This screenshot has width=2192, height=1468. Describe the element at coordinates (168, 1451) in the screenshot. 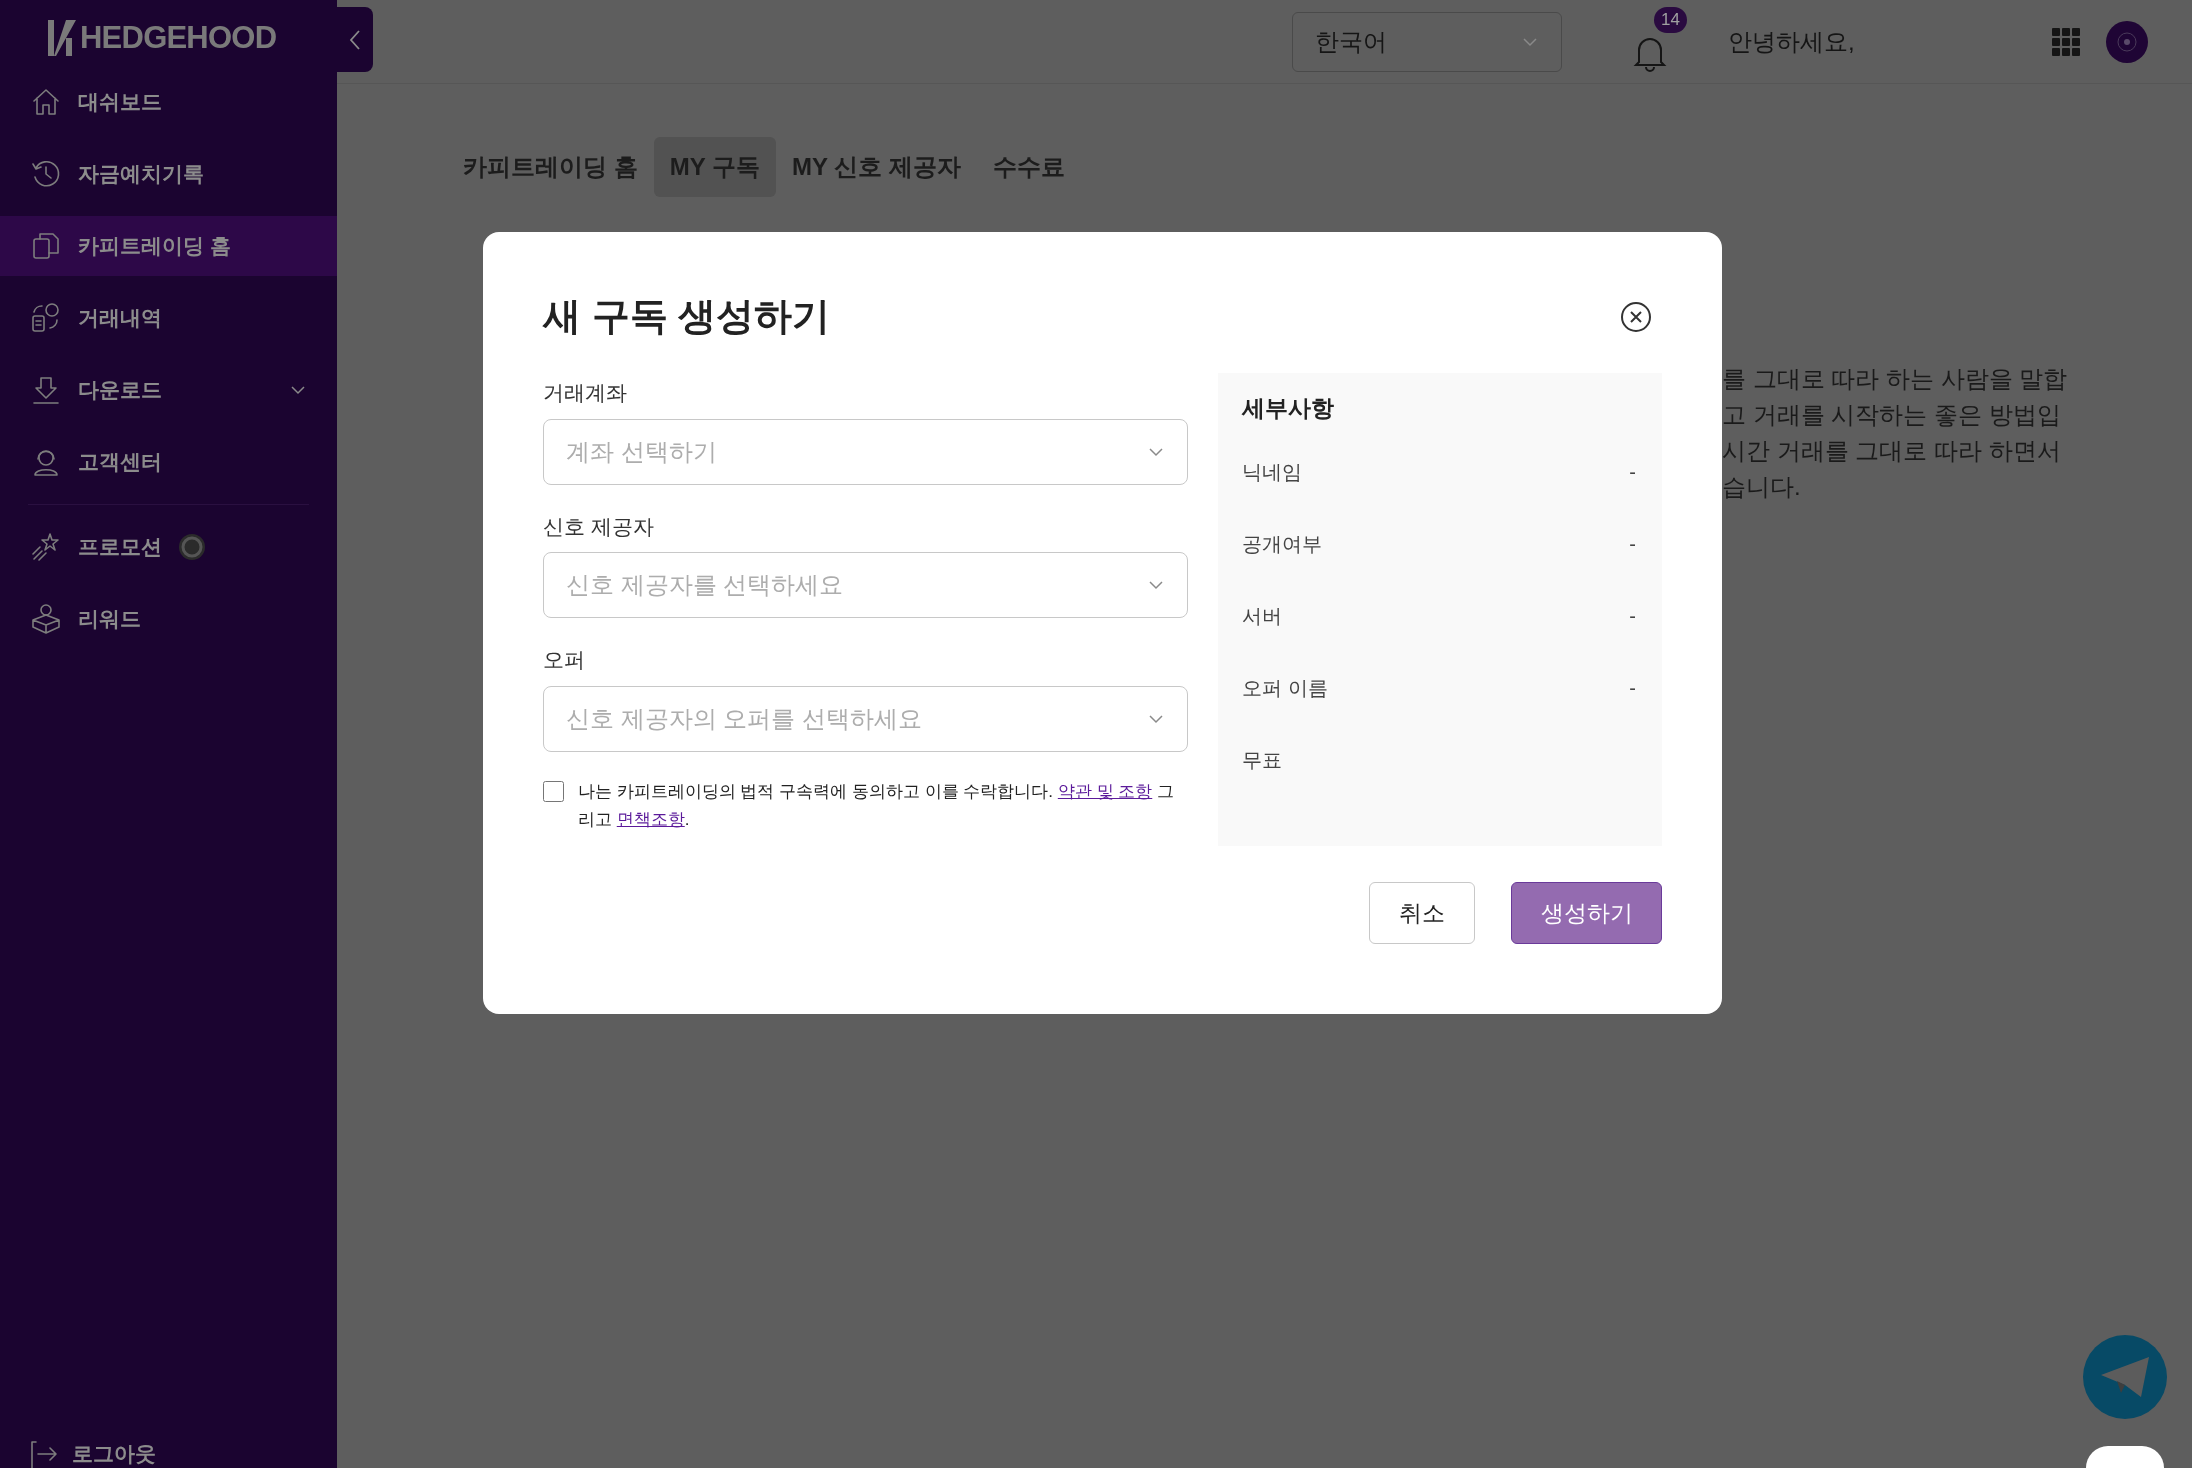

I see `logout-link: 로그아웃` at that location.